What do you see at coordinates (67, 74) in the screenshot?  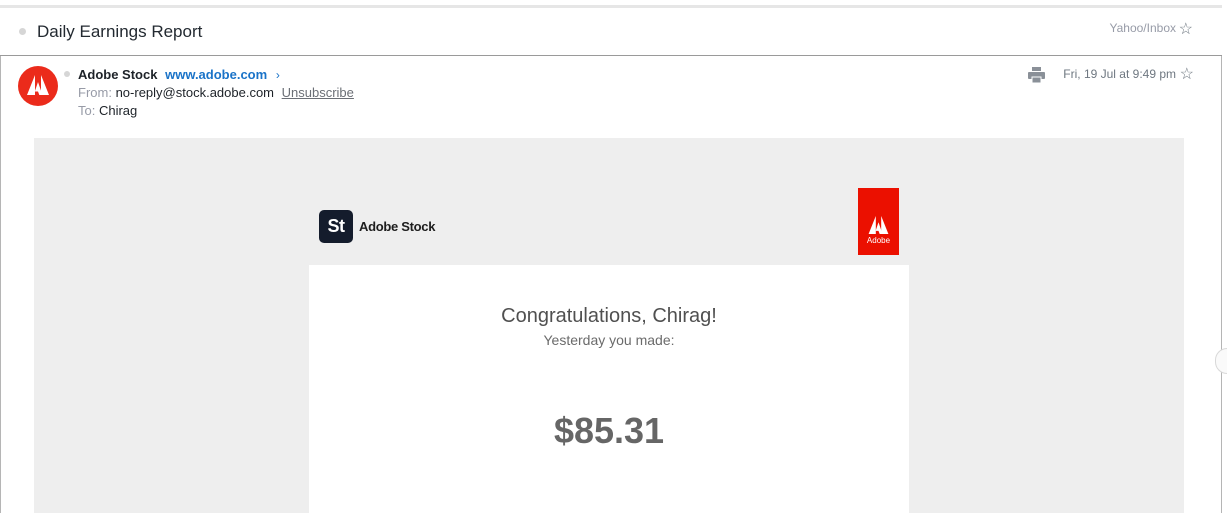 I see `read-indicator` at bounding box center [67, 74].